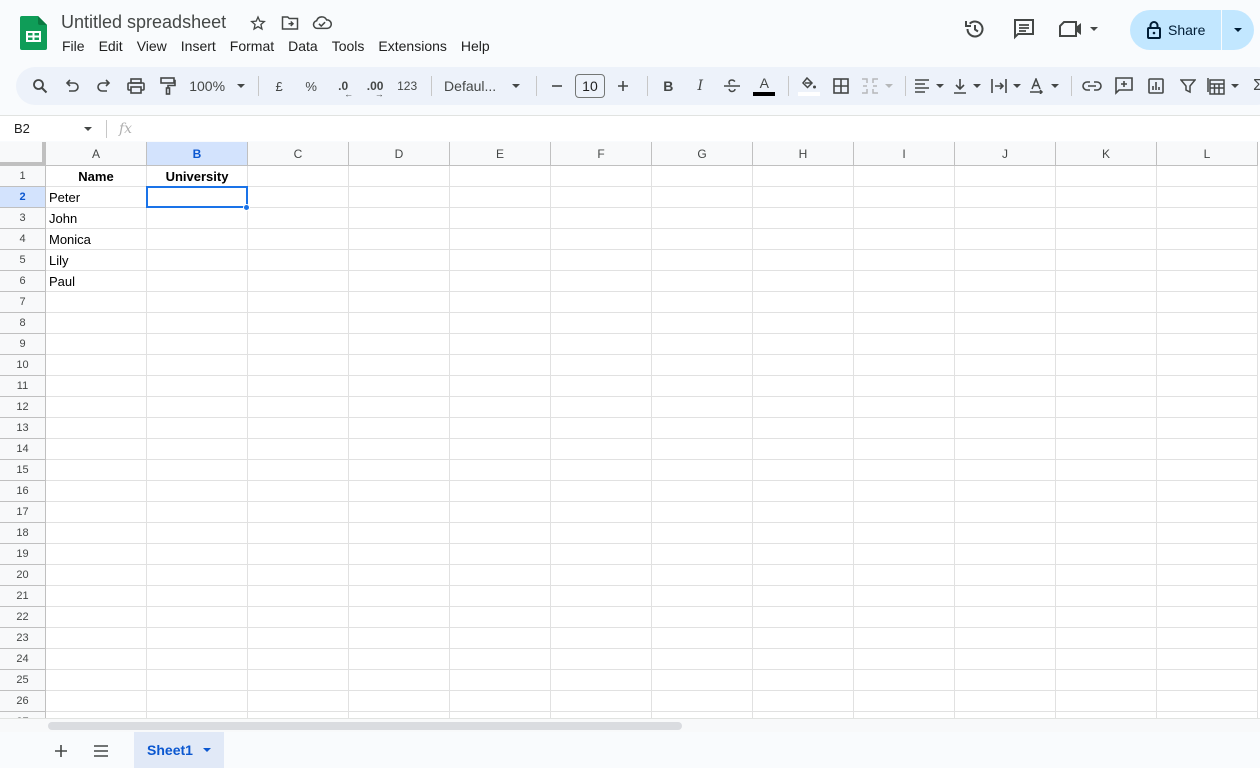 This screenshot has height=768, width=1260. What do you see at coordinates (803, 260) in the screenshot?
I see `cell-h5` at bounding box center [803, 260].